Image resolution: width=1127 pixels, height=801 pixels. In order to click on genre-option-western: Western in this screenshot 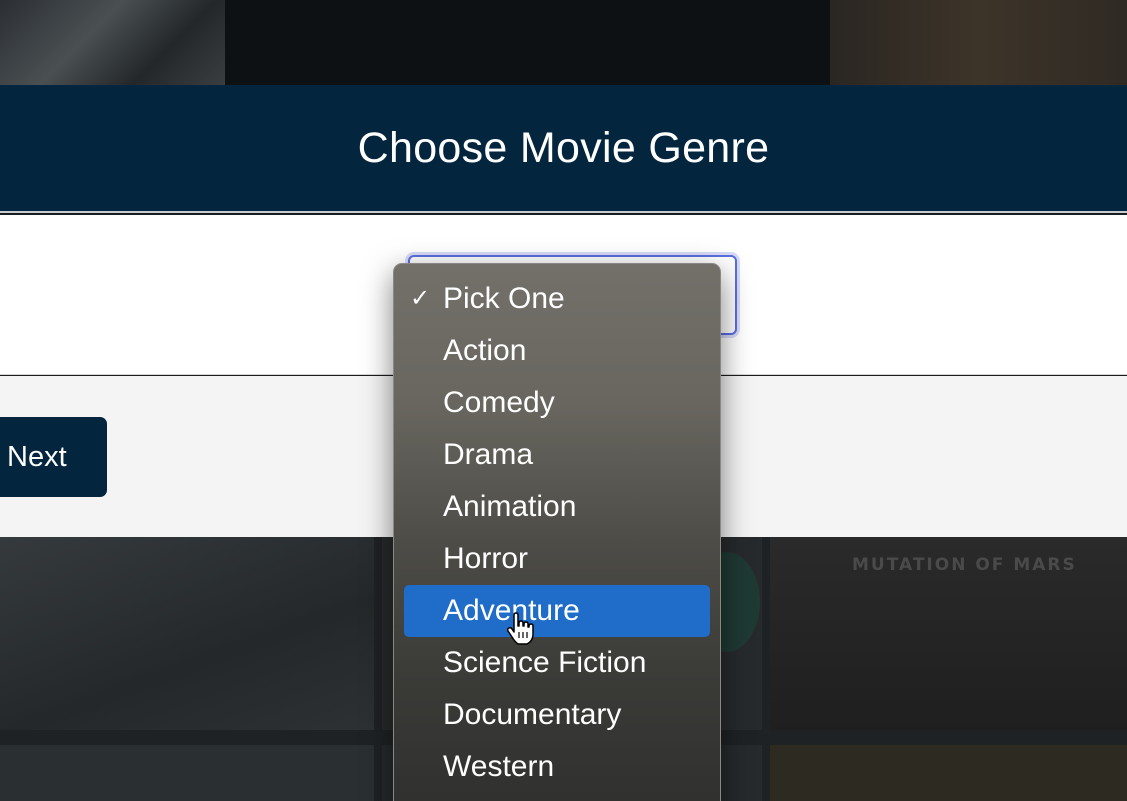, I will do `click(557, 767)`.